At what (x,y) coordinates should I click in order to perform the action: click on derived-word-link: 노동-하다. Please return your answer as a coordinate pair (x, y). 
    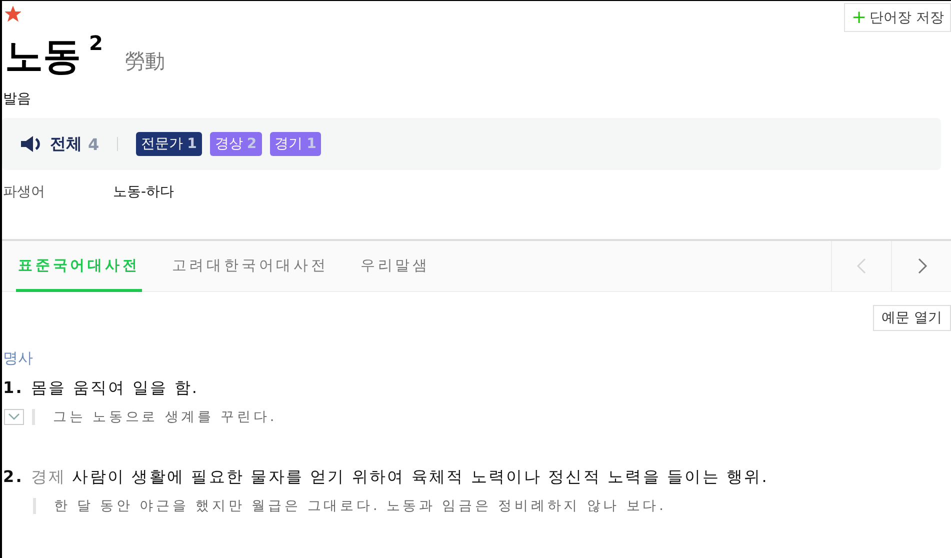
    Looking at the image, I should click on (143, 193).